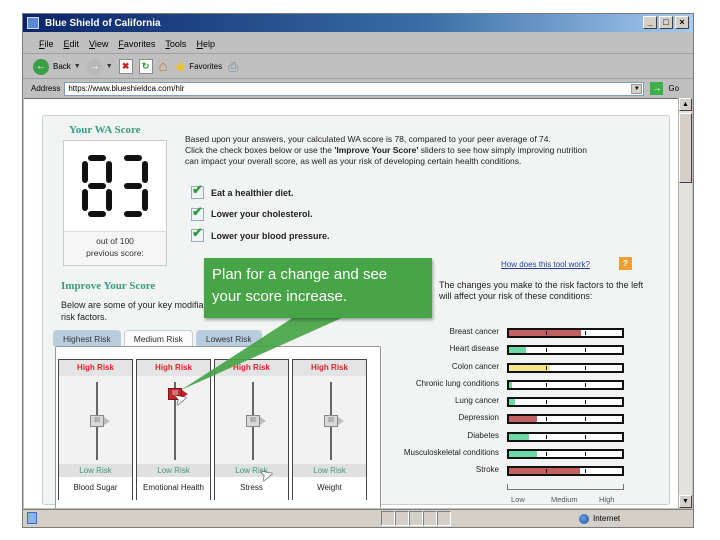 Image resolution: width=720 pixels, height=540 pixels. I want to click on go-button: Go, so click(673, 88).